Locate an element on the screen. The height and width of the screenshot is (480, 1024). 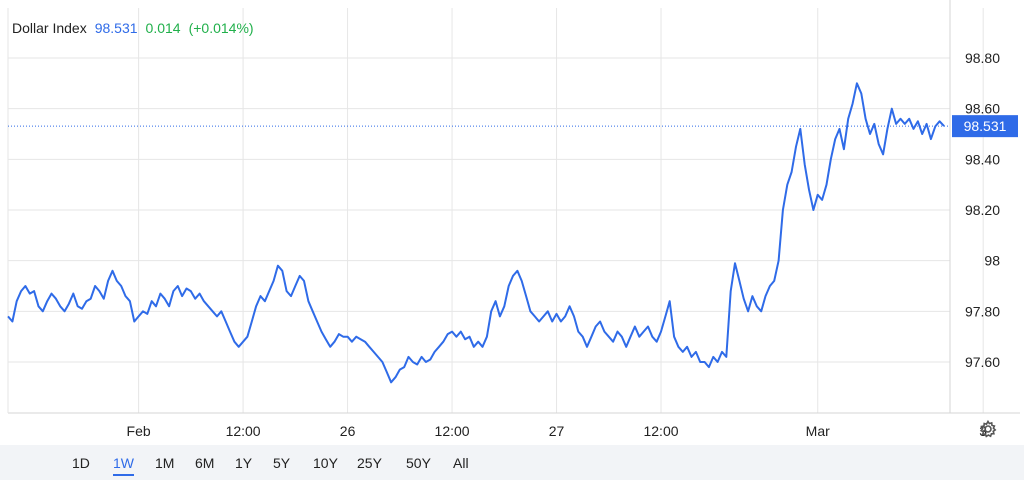
y-tick-label: 98.40 is located at coordinates (982, 159).